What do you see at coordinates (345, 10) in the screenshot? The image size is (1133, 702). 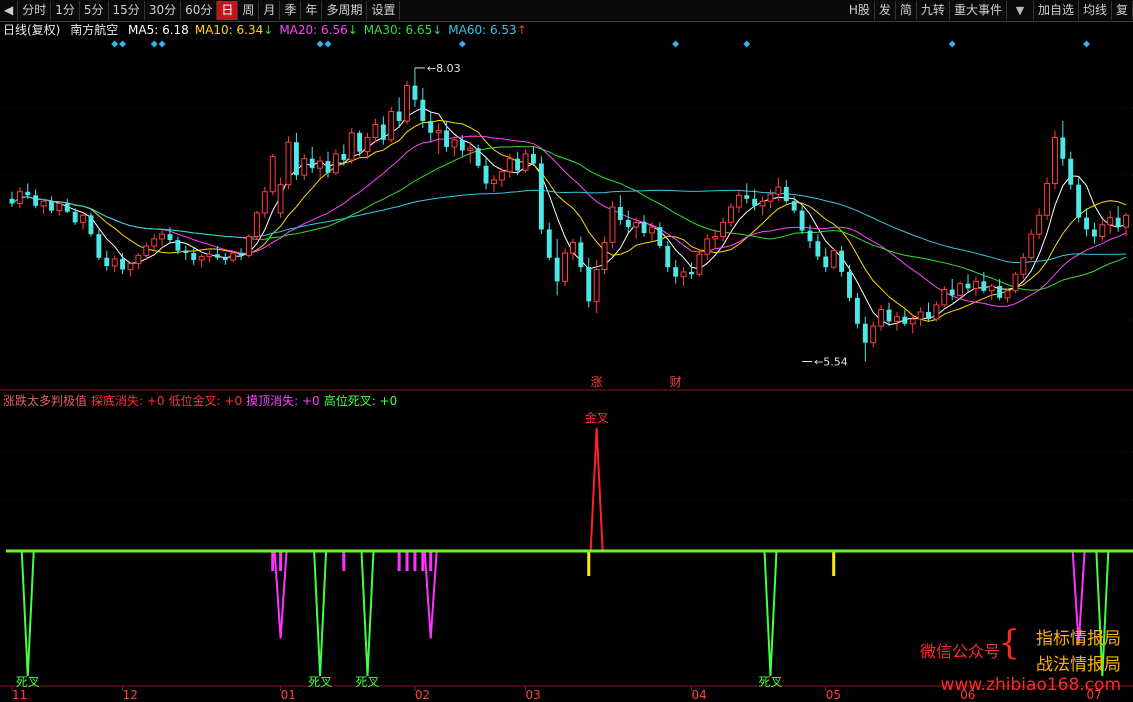 I see `period-tab-11: 多周期` at bounding box center [345, 10].